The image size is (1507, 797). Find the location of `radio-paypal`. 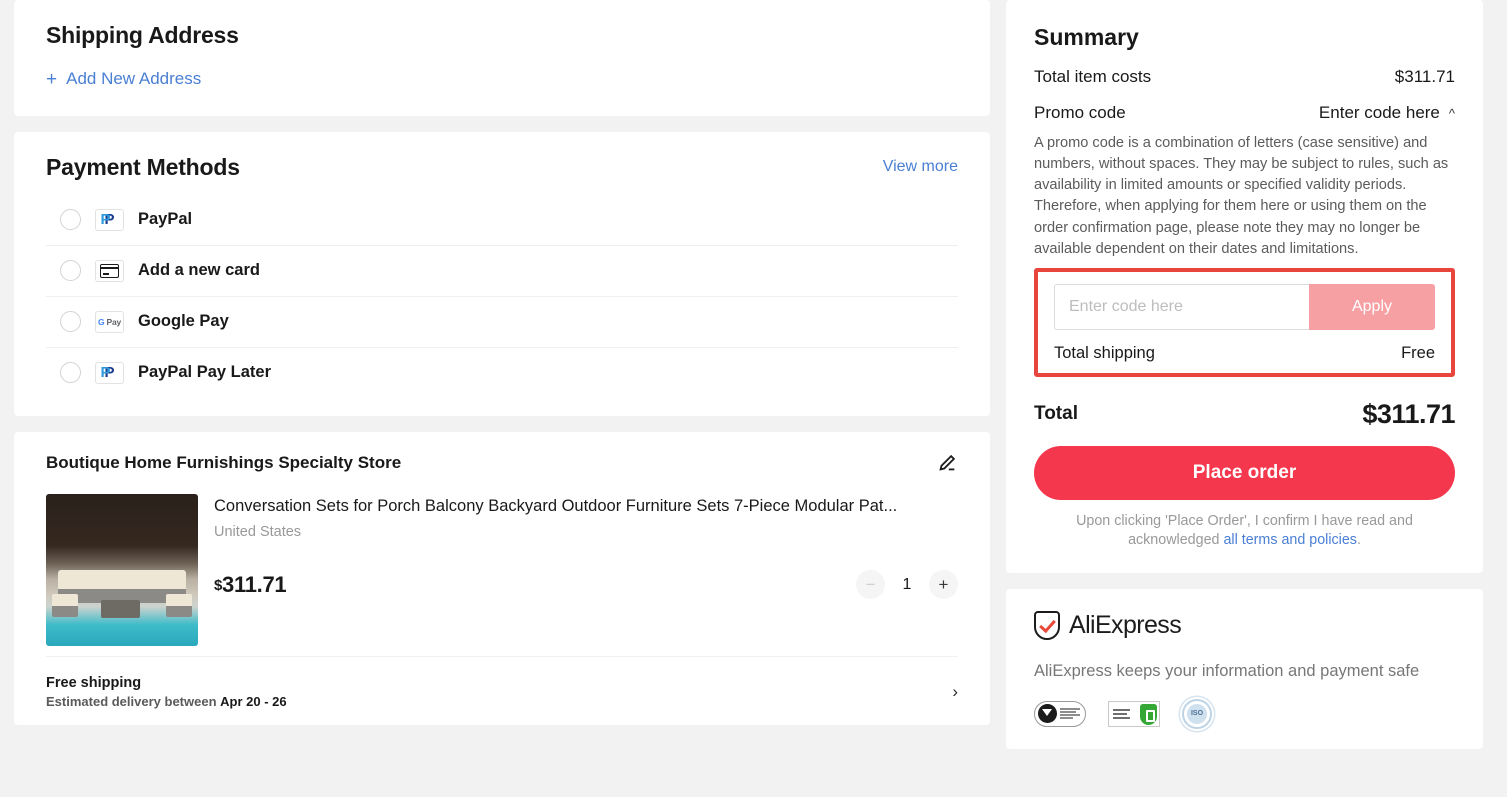

radio-paypal is located at coordinates (70, 219).